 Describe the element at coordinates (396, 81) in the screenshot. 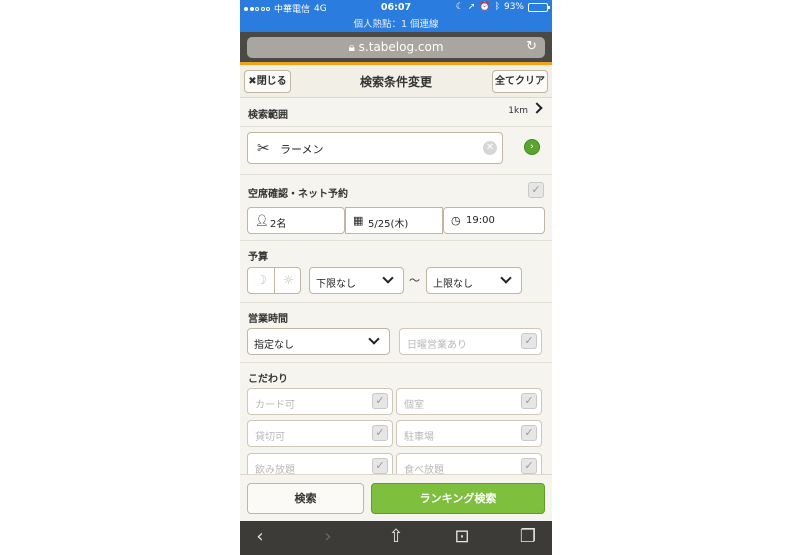

I see `page-header: ✖閉じる 検索条件変更 全てクリア` at that location.